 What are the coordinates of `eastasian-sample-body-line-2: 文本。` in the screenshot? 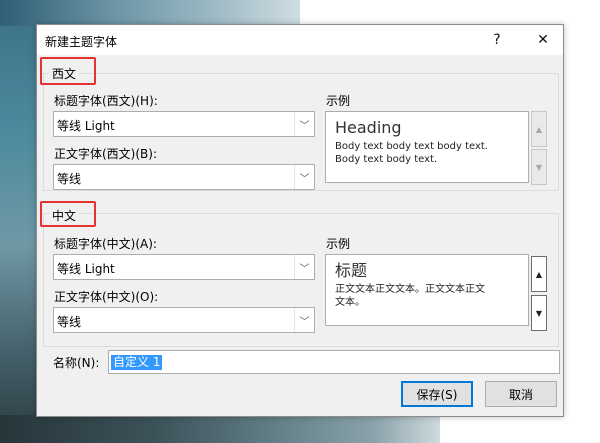 It's located at (350, 302).